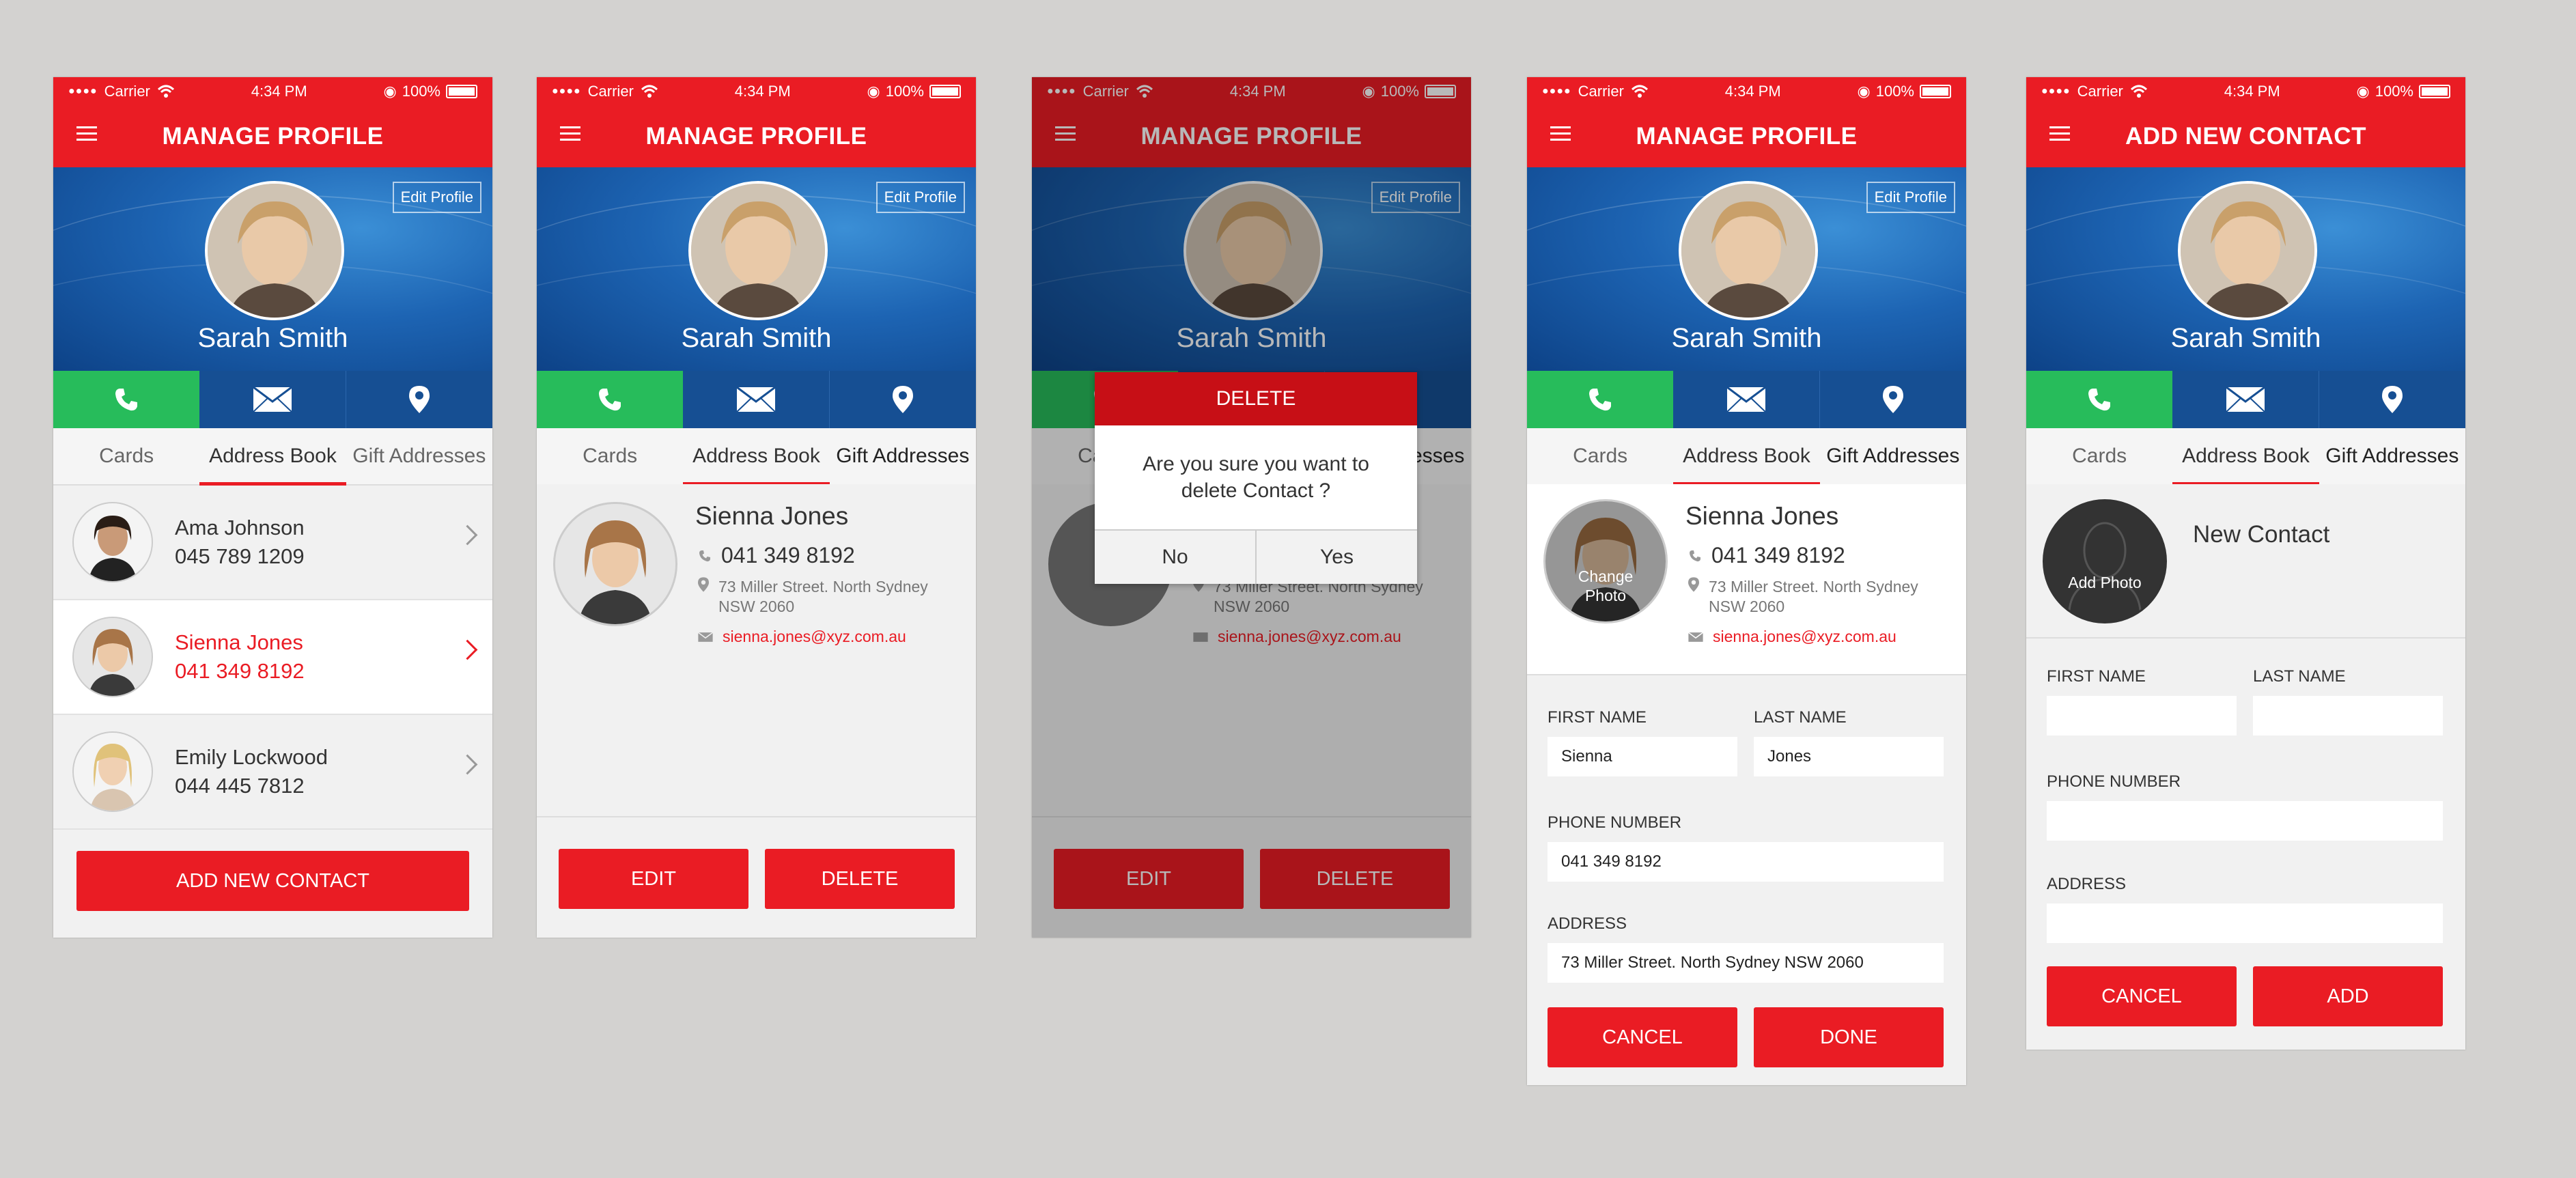 This screenshot has width=2576, height=1178. I want to click on add-photo-button: Add Photo, so click(2105, 561).